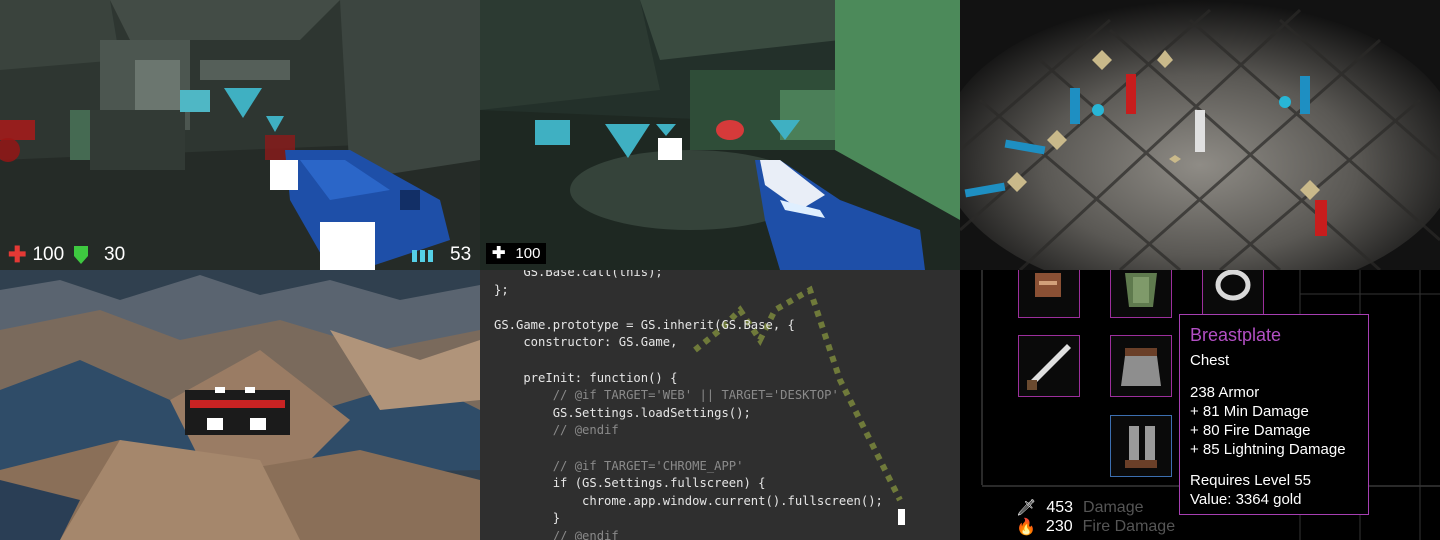 The image size is (1440, 540). What do you see at coordinates (441, 255) in the screenshot?
I see `ammo-readout: 53` at bounding box center [441, 255].